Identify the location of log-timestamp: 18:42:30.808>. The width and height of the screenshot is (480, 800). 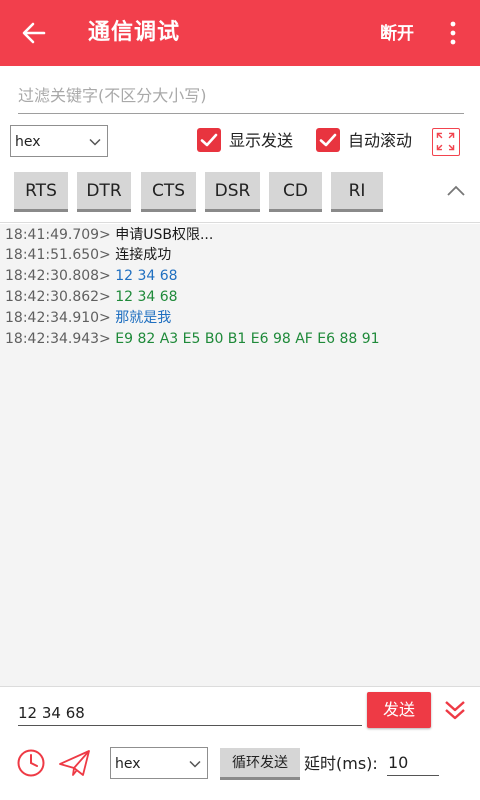
(58, 276).